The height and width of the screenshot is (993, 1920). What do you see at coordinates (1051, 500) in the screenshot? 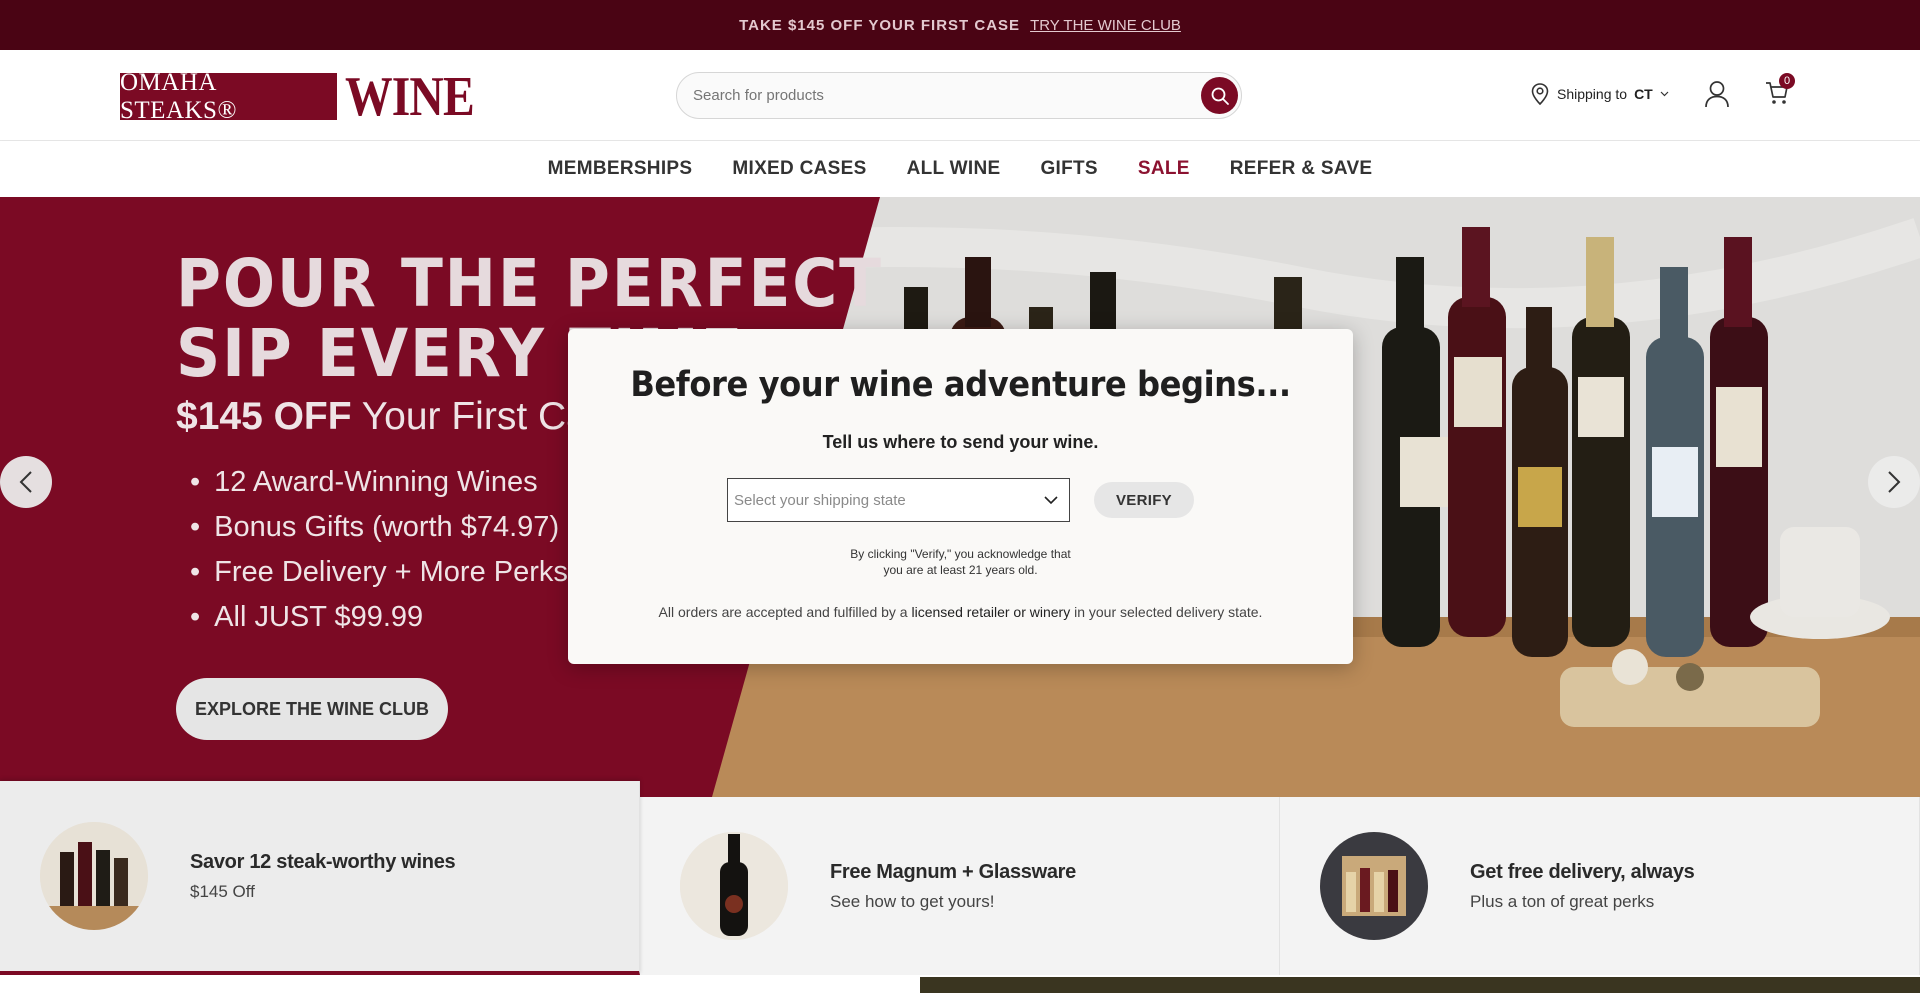
I see `chevron-down-icon` at bounding box center [1051, 500].